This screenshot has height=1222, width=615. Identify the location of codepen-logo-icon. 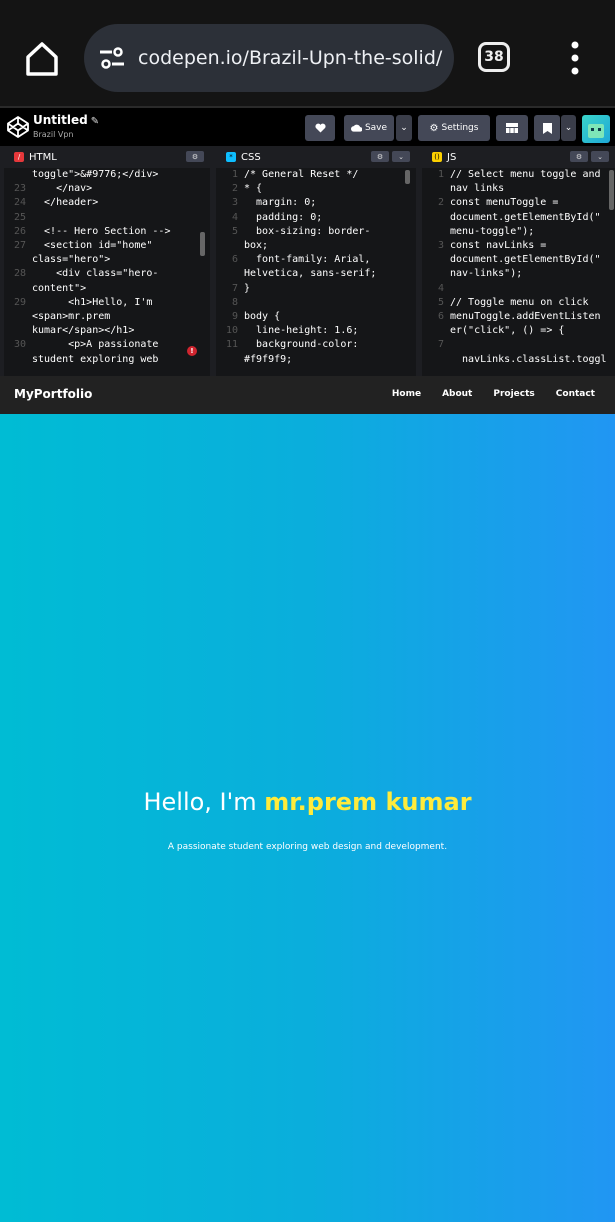
(18, 127).